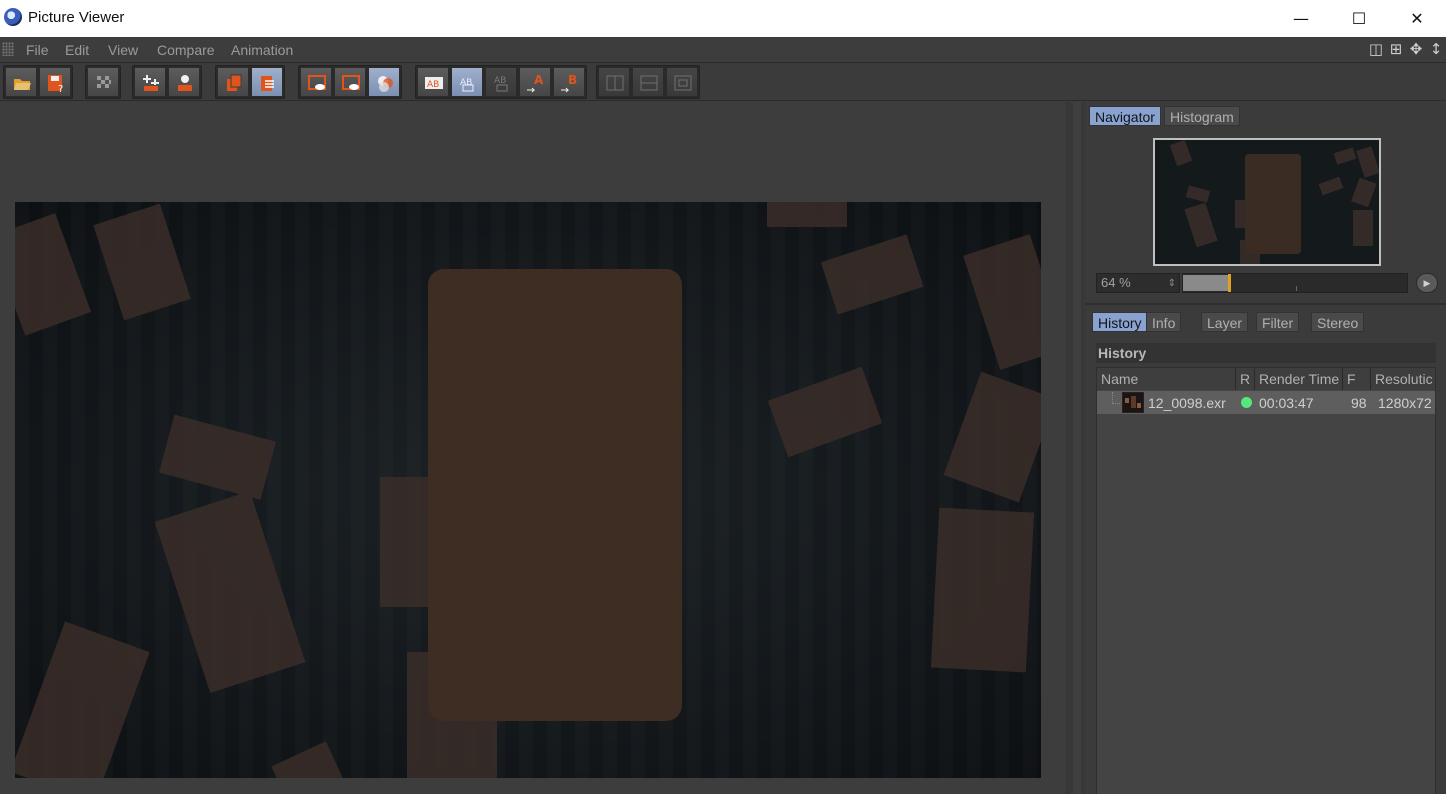 This screenshot has height=794, width=1446. Describe the element at coordinates (1359, 18) in the screenshot. I see `maximize-button: ☐` at that location.